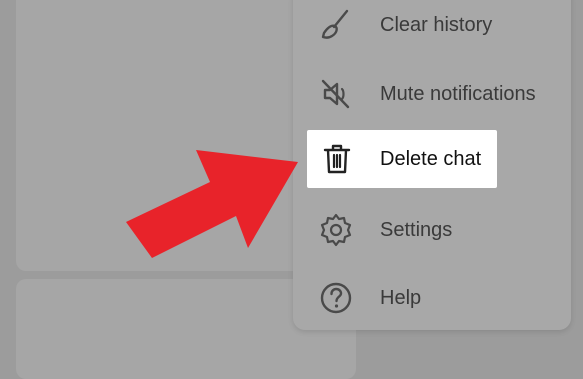  Describe the element at coordinates (212, 204) in the screenshot. I see `red-arrow-icon` at that location.